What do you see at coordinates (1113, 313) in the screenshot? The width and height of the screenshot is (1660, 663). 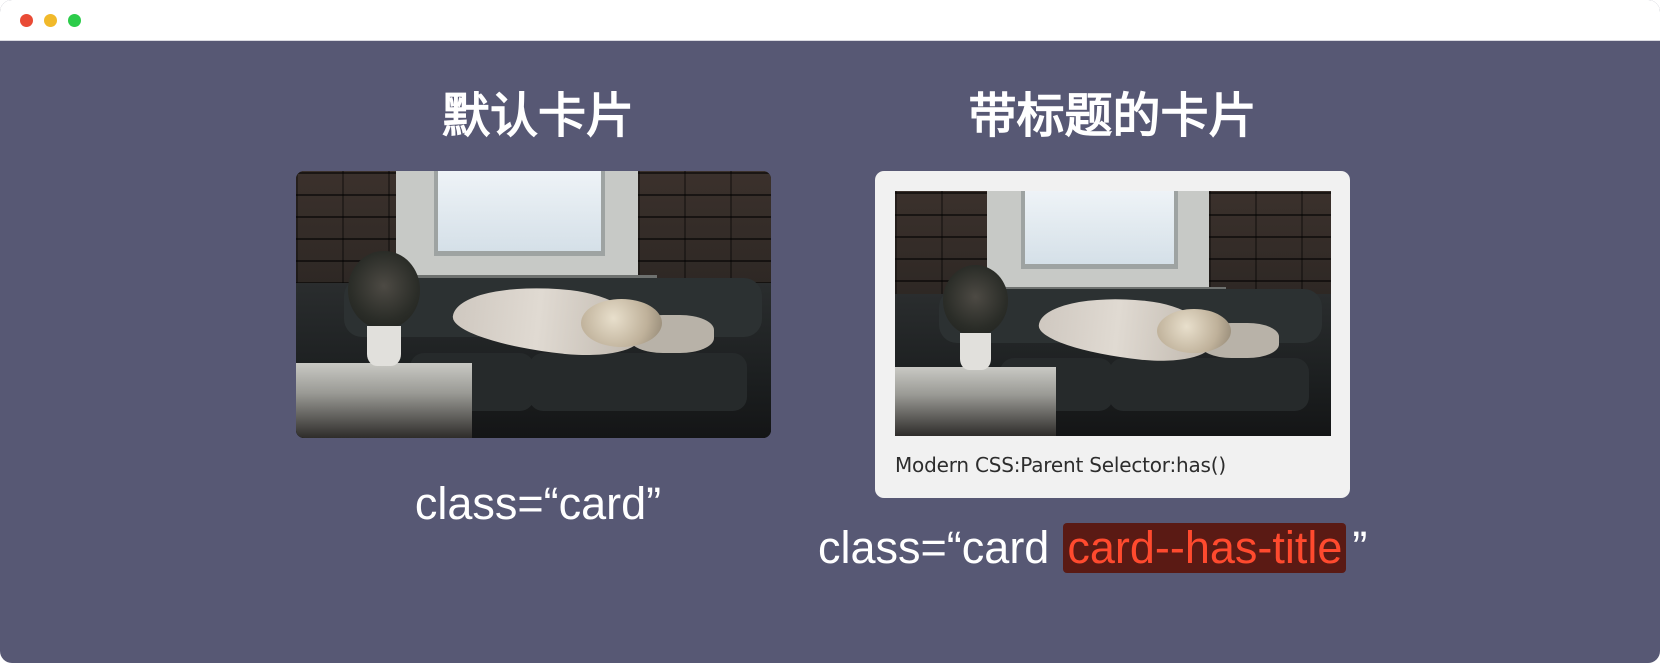 I see `titled-card-image` at bounding box center [1113, 313].